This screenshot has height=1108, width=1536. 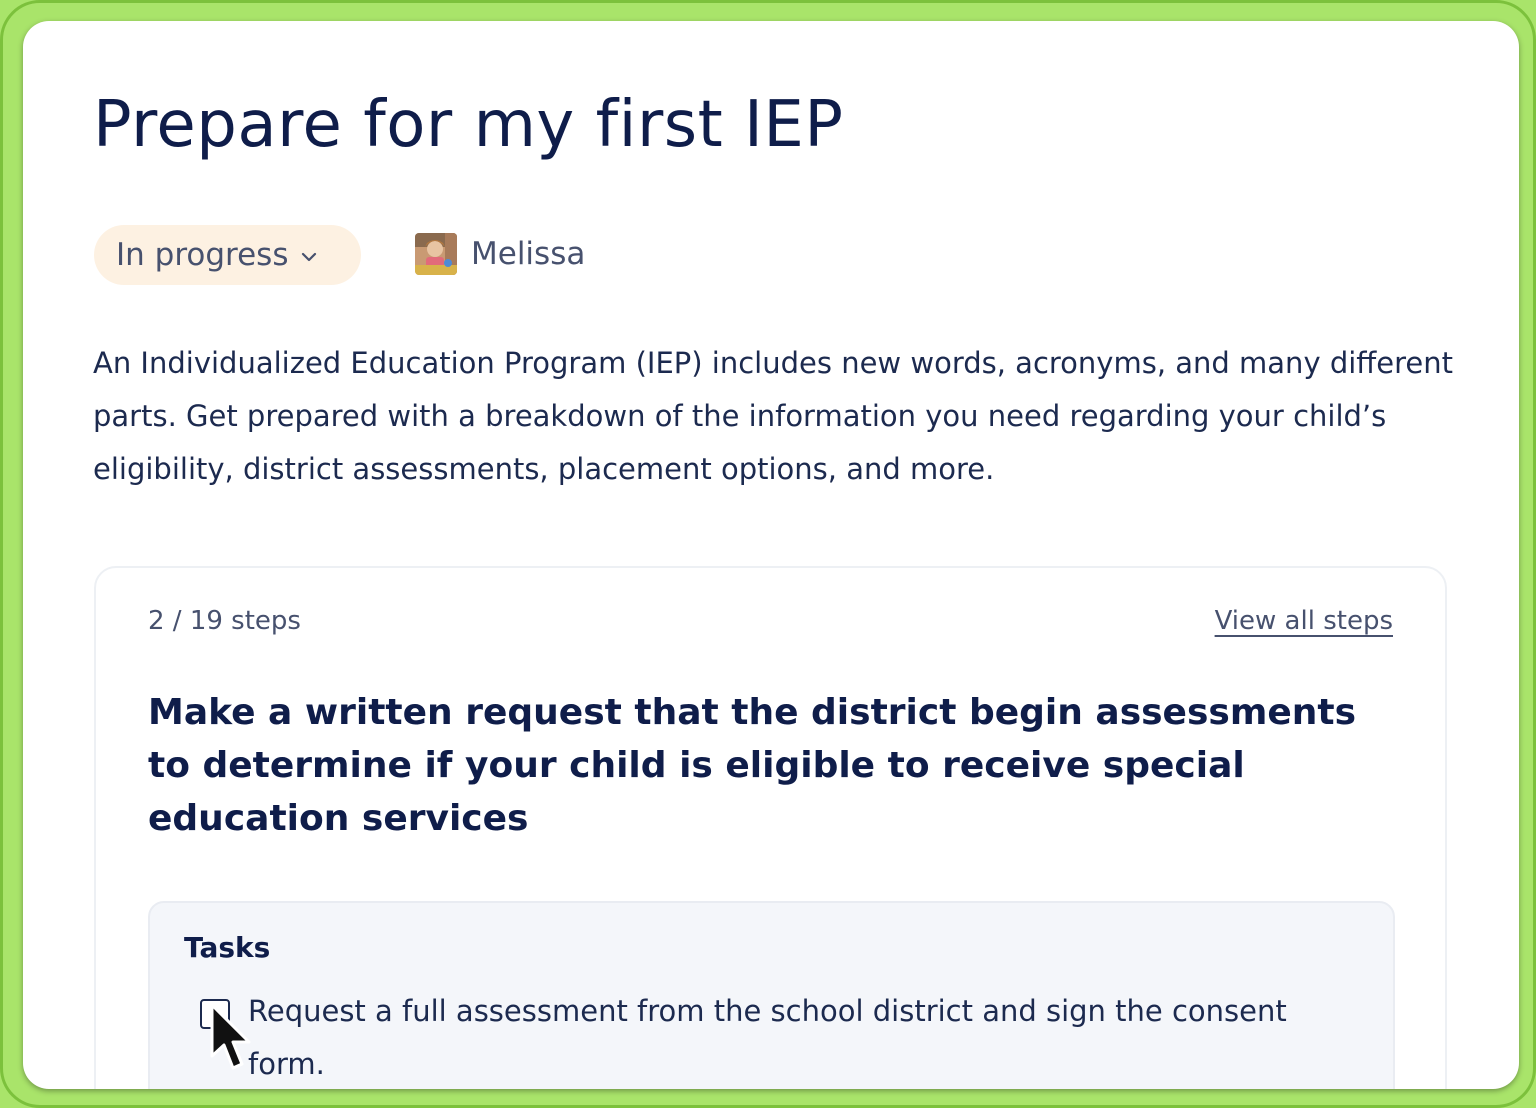 I want to click on task-checkbox, so click(x=215, y=1014).